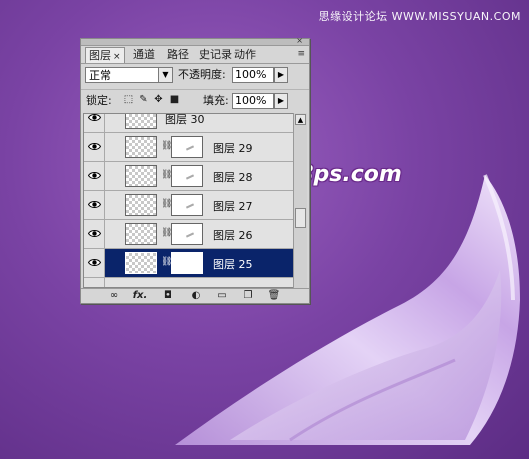  What do you see at coordinates (168, 296) in the screenshot?
I see `mask-icon: ◘` at bounding box center [168, 296].